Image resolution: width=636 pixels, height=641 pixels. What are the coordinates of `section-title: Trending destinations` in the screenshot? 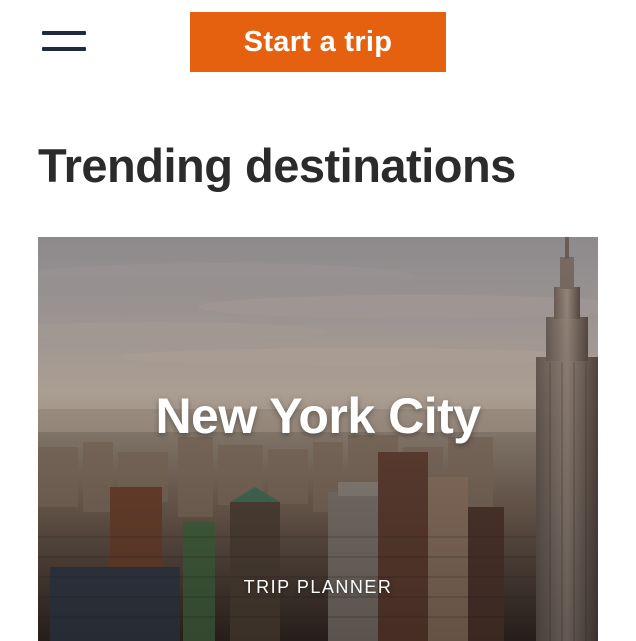 It's located at (277, 165).